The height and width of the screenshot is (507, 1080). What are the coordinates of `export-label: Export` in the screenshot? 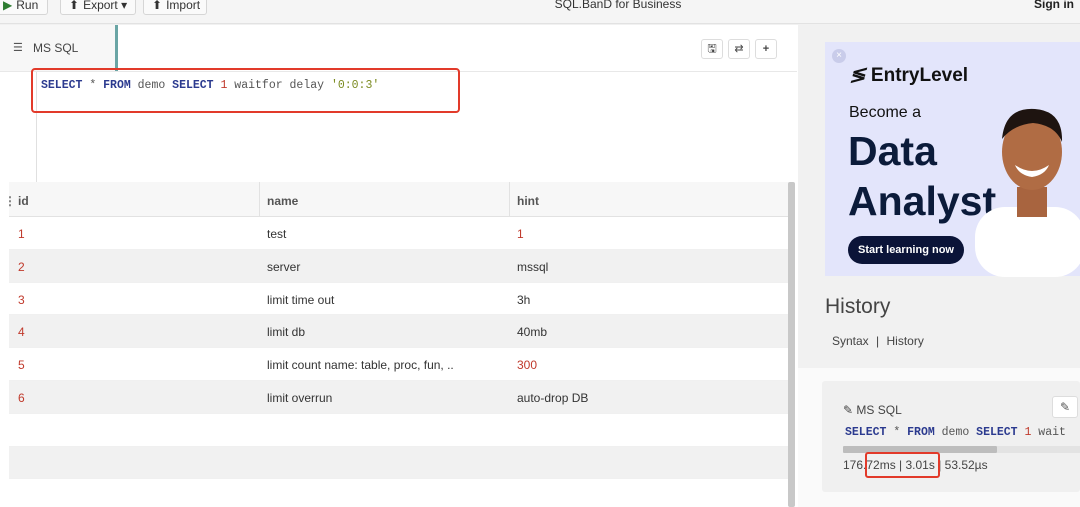 It's located at (100, 6).